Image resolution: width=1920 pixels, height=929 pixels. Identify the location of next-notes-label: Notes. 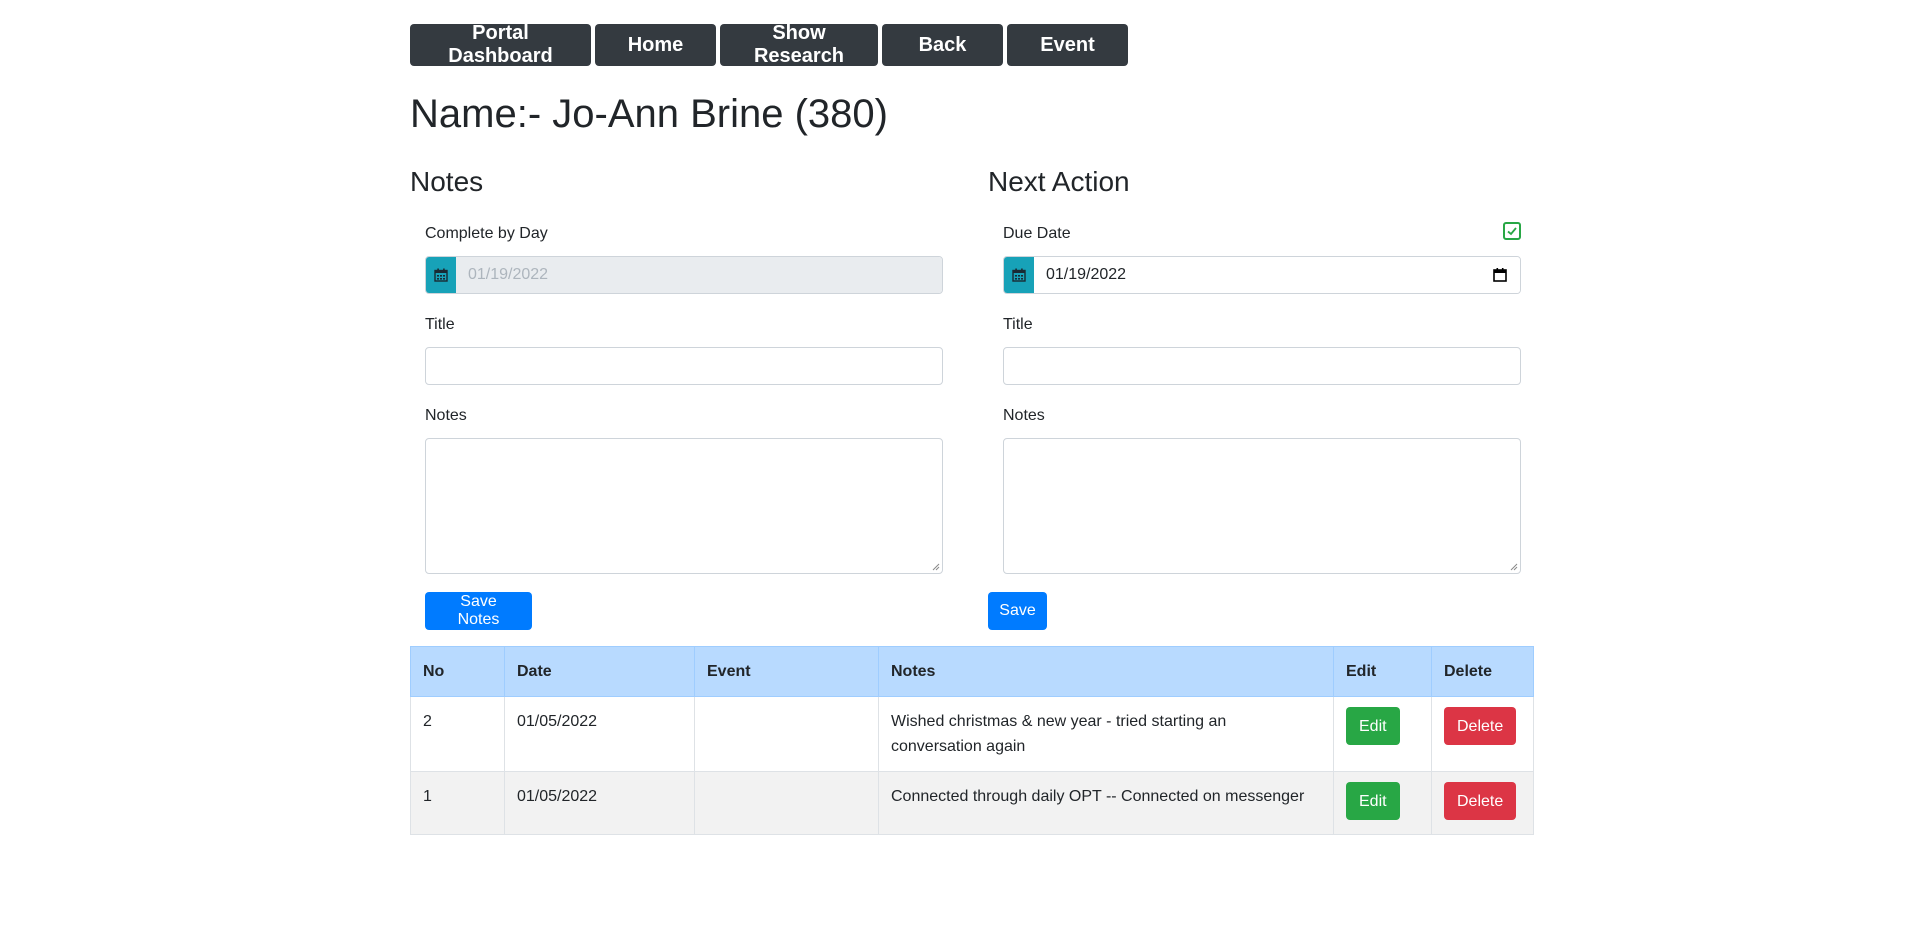
(1024, 415).